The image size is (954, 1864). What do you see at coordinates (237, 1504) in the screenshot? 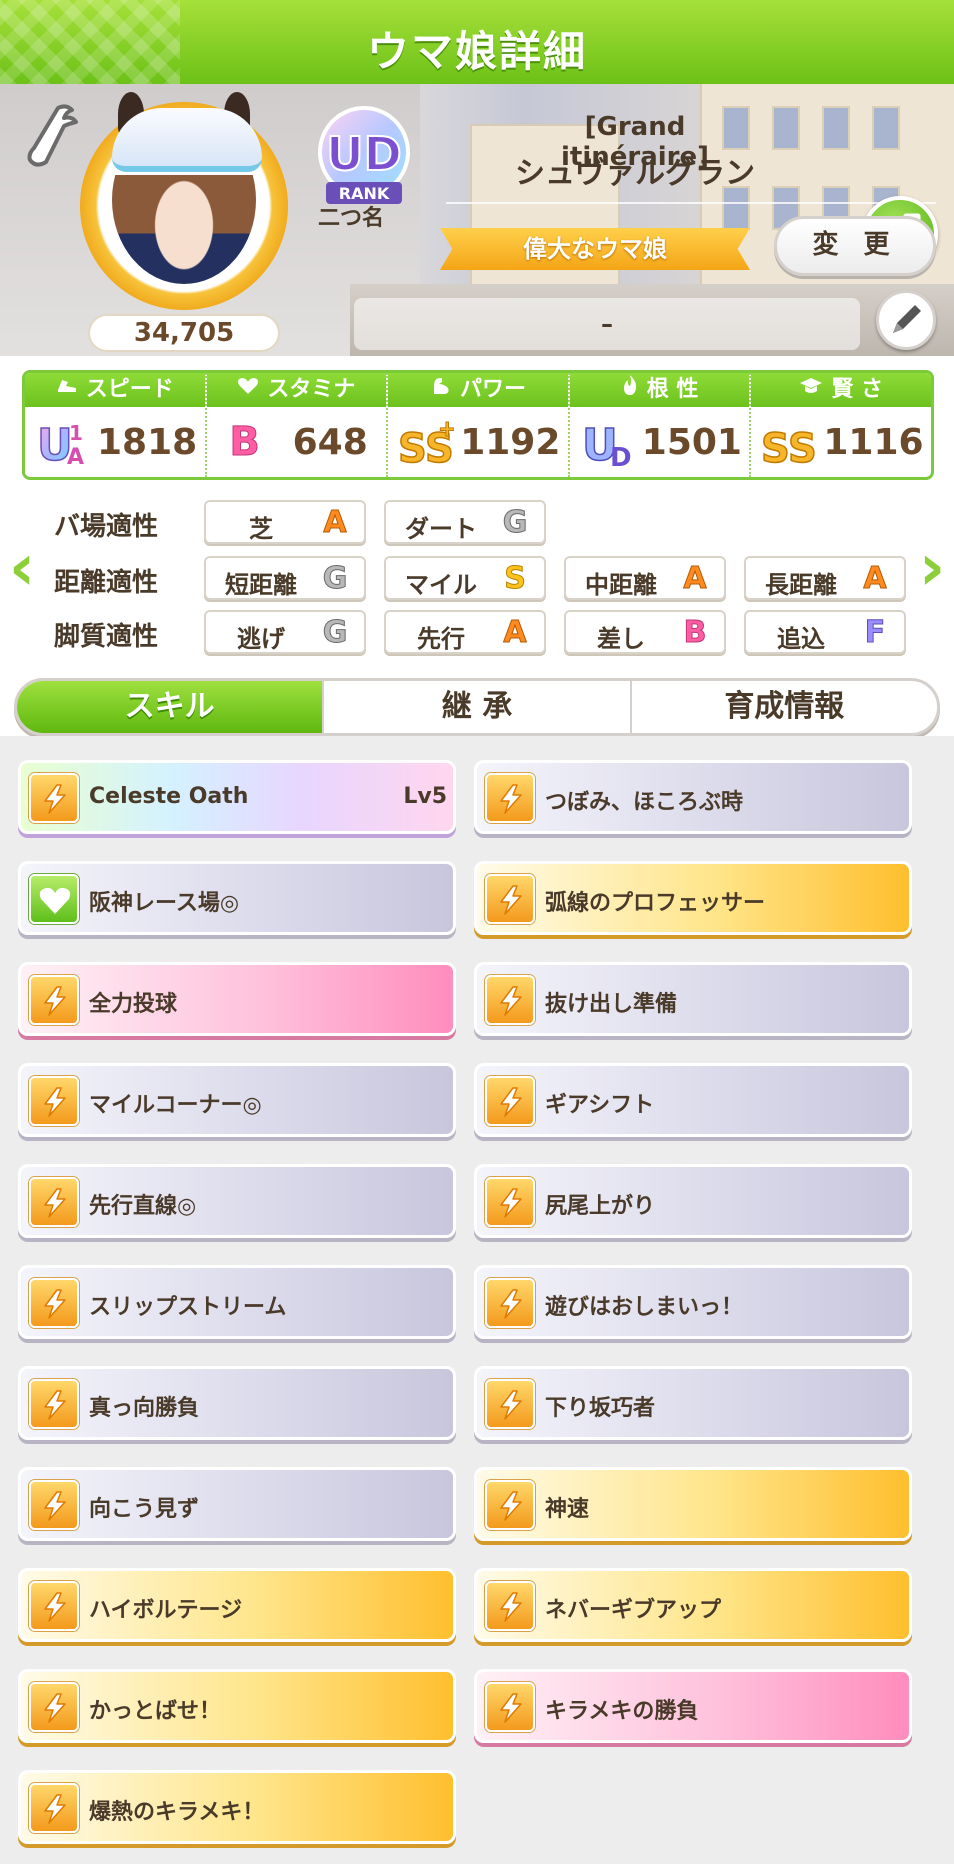
I see `skill-item: 向こう見ず` at bounding box center [237, 1504].